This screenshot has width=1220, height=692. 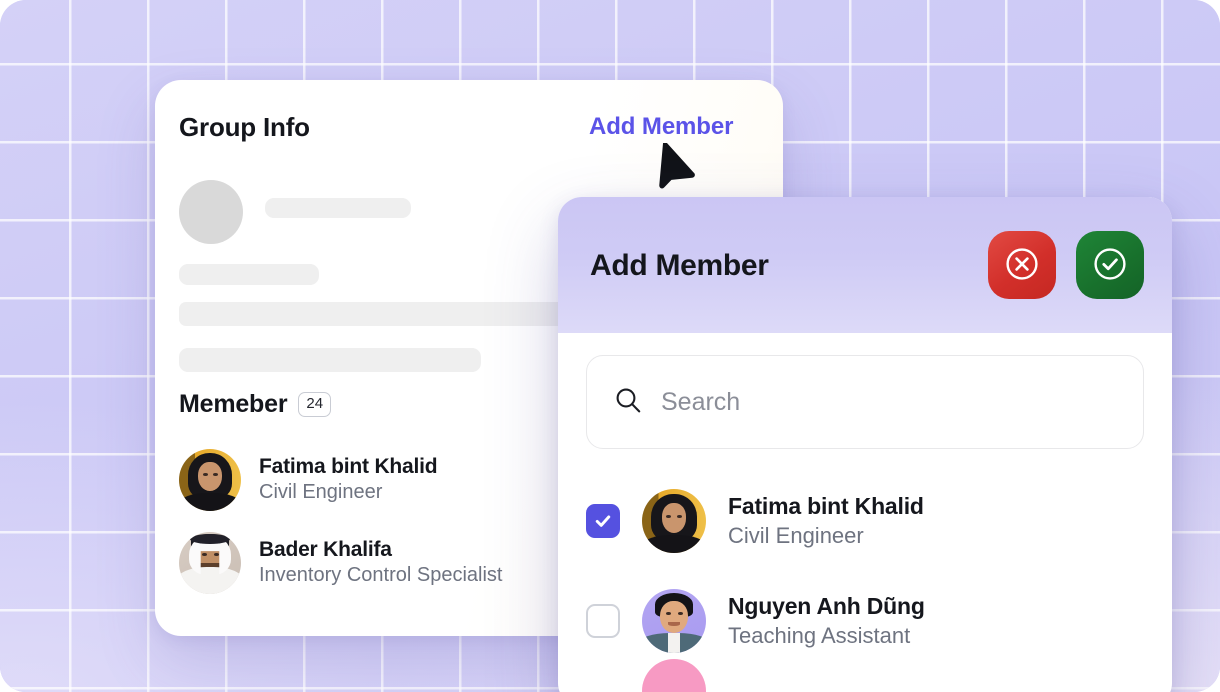 I want to click on checkbox-checked, so click(x=603, y=521).